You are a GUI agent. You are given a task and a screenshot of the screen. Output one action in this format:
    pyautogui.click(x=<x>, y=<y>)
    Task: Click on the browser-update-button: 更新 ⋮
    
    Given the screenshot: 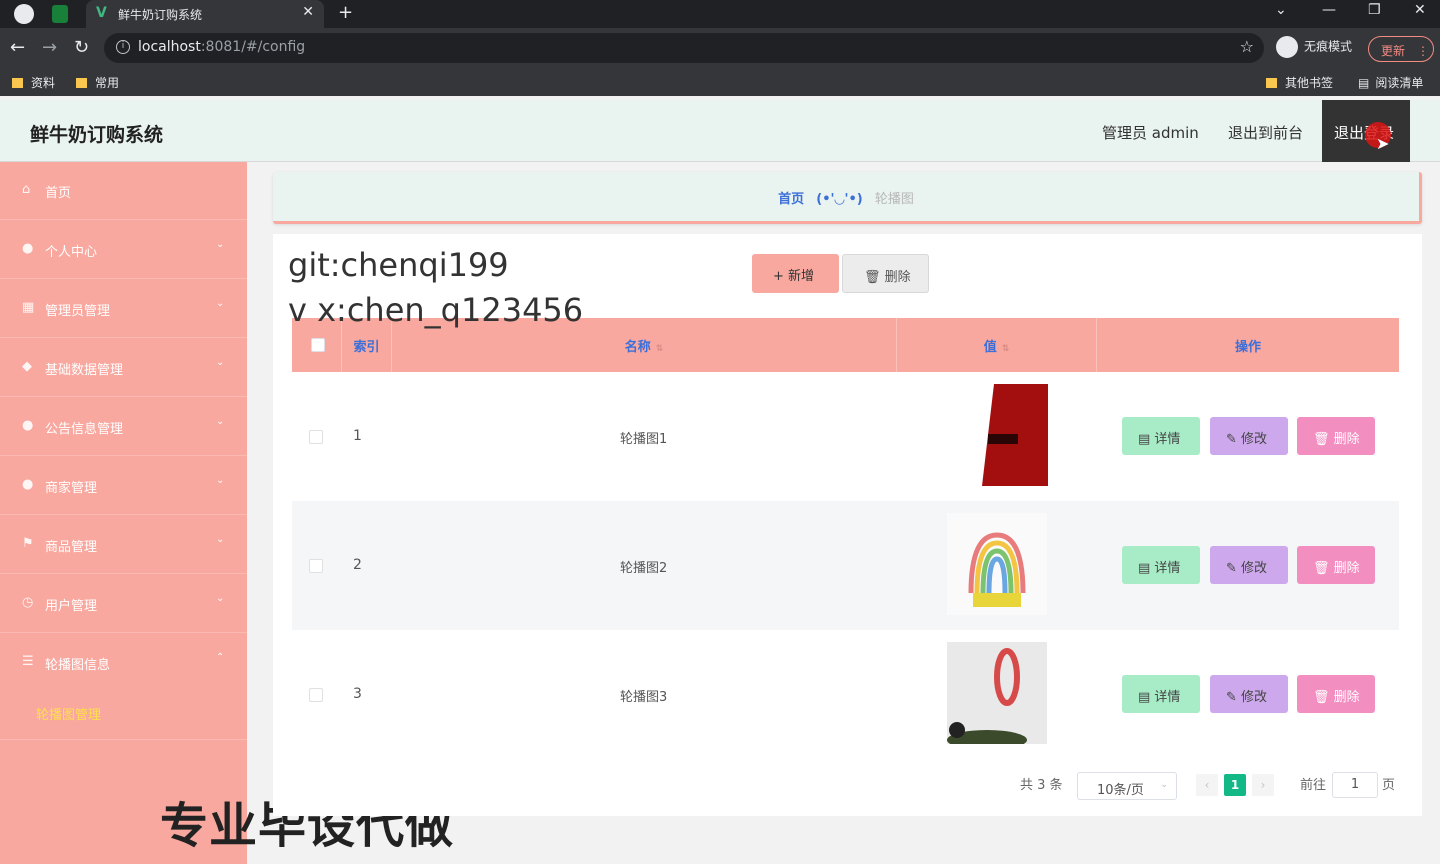 What is the action you would take?
    pyautogui.click(x=1401, y=49)
    